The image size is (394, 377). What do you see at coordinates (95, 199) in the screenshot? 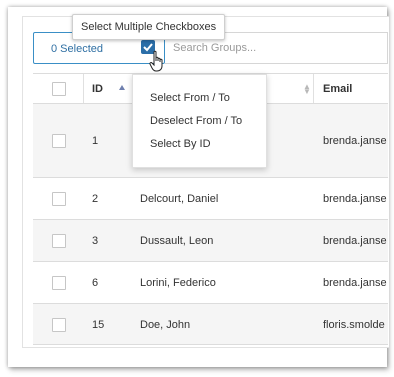
I see `row-id: 2` at bounding box center [95, 199].